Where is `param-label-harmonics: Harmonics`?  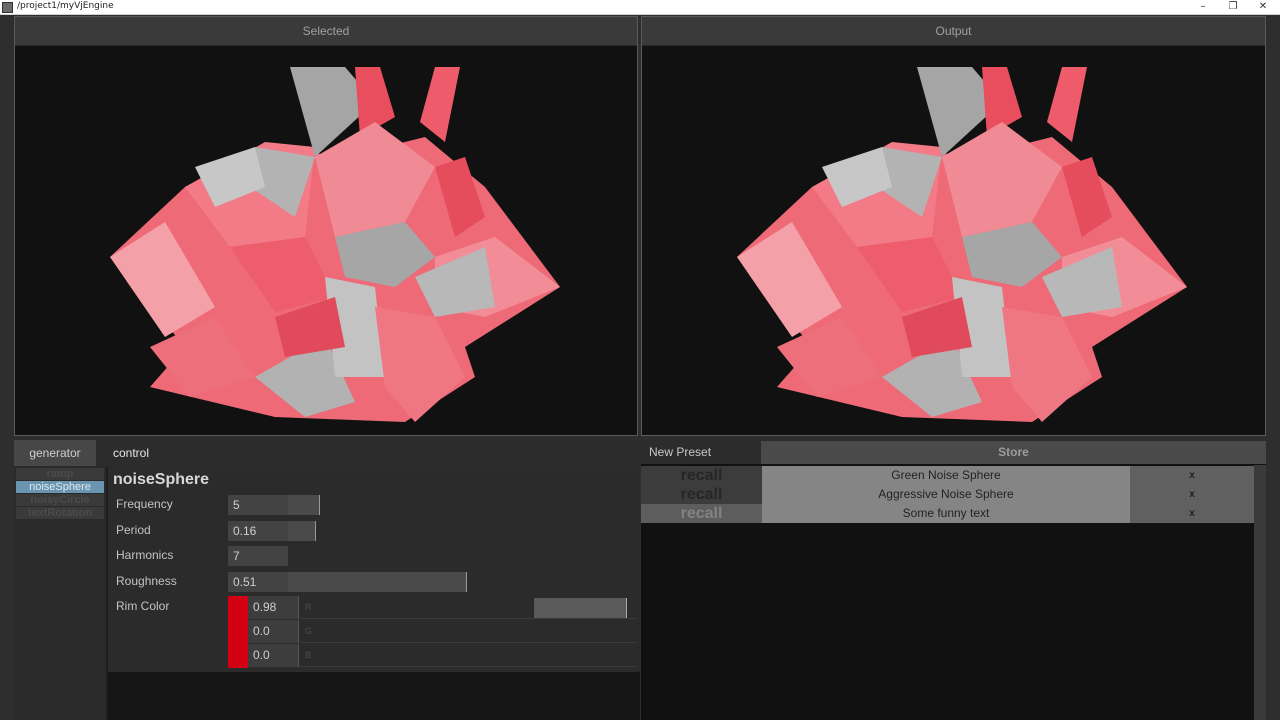 param-label-harmonics: Harmonics is located at coordinates (145, 555).